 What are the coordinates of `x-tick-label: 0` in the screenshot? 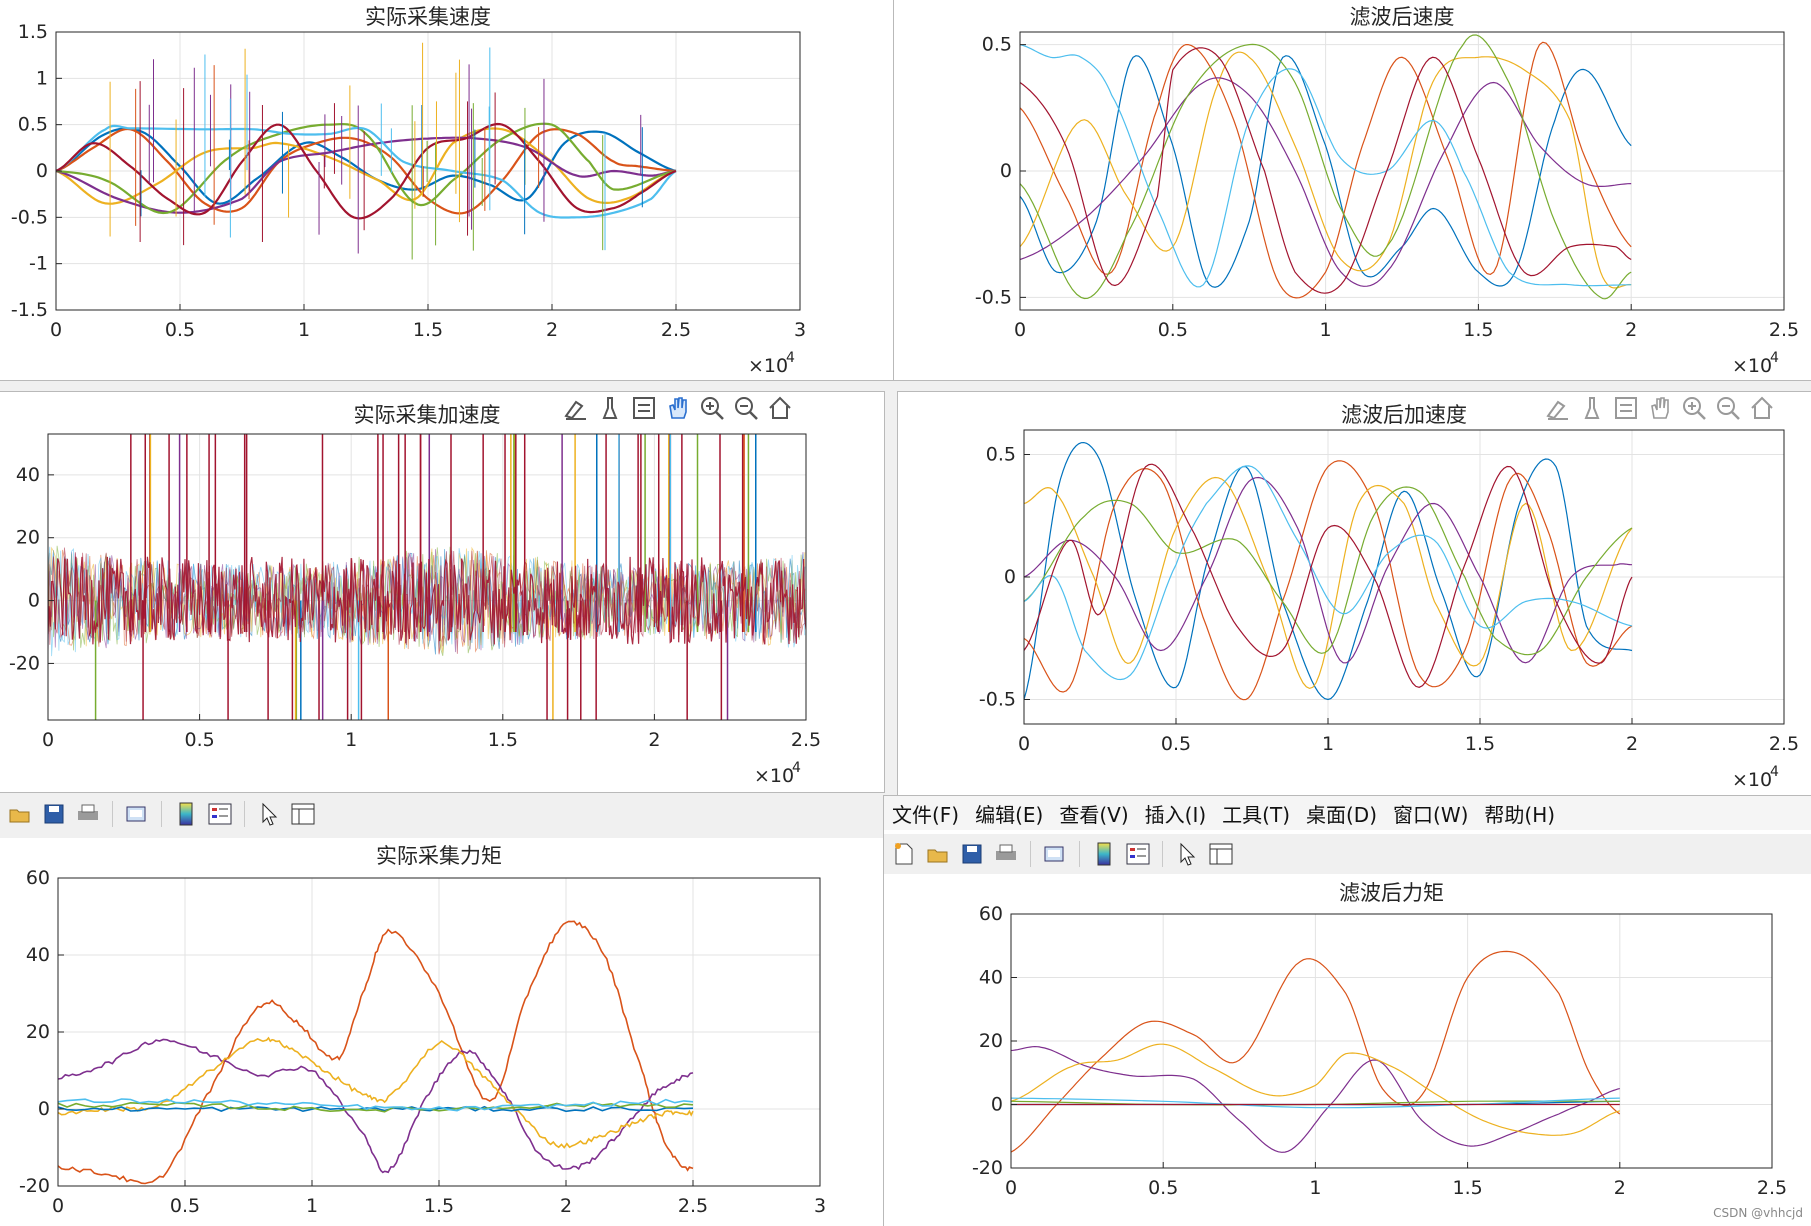 It's located at (1024, 744).